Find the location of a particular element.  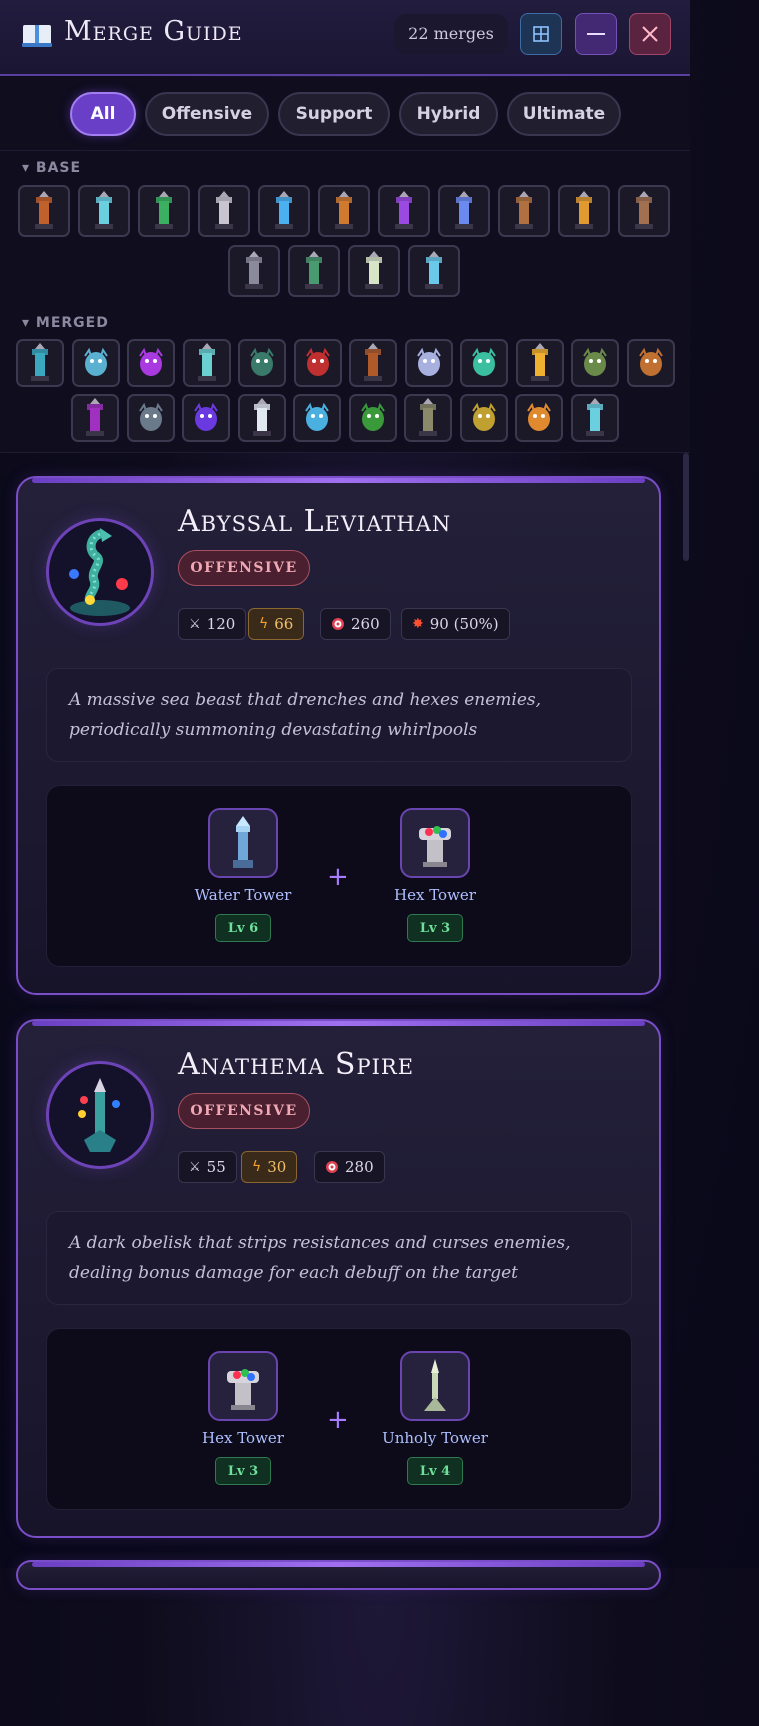

filter-hybrid: Hybrid is located at coordinates (448, 114).